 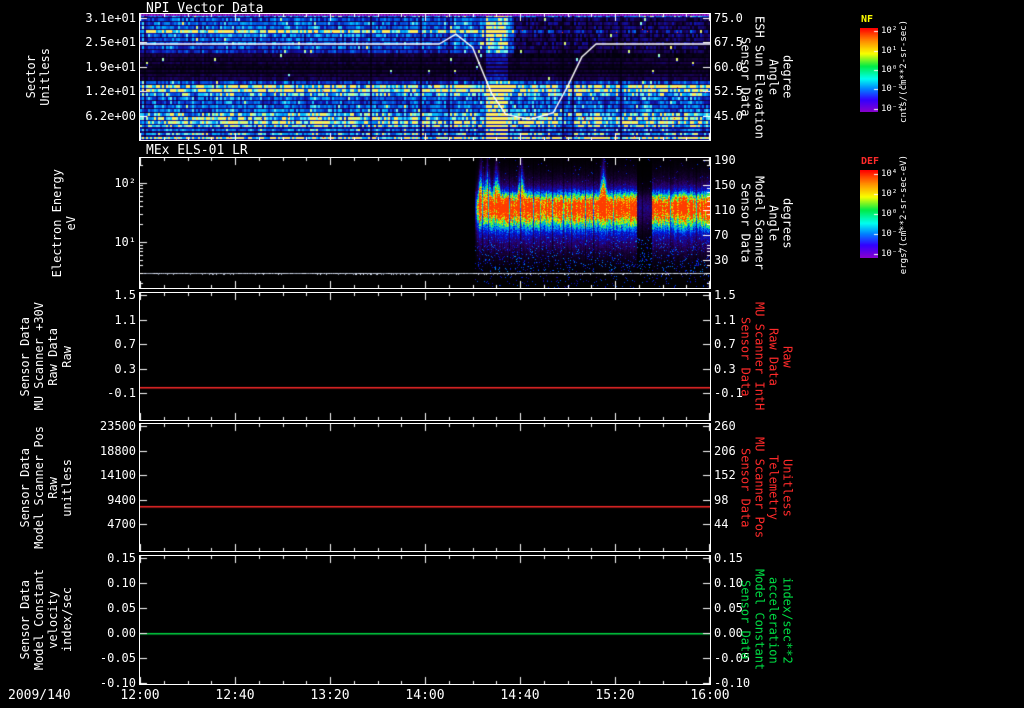 What do you see at coordinates (615, 695) in the screenshot?
I see `x-tick-label: 15:20` at bounding box center [615, 695].